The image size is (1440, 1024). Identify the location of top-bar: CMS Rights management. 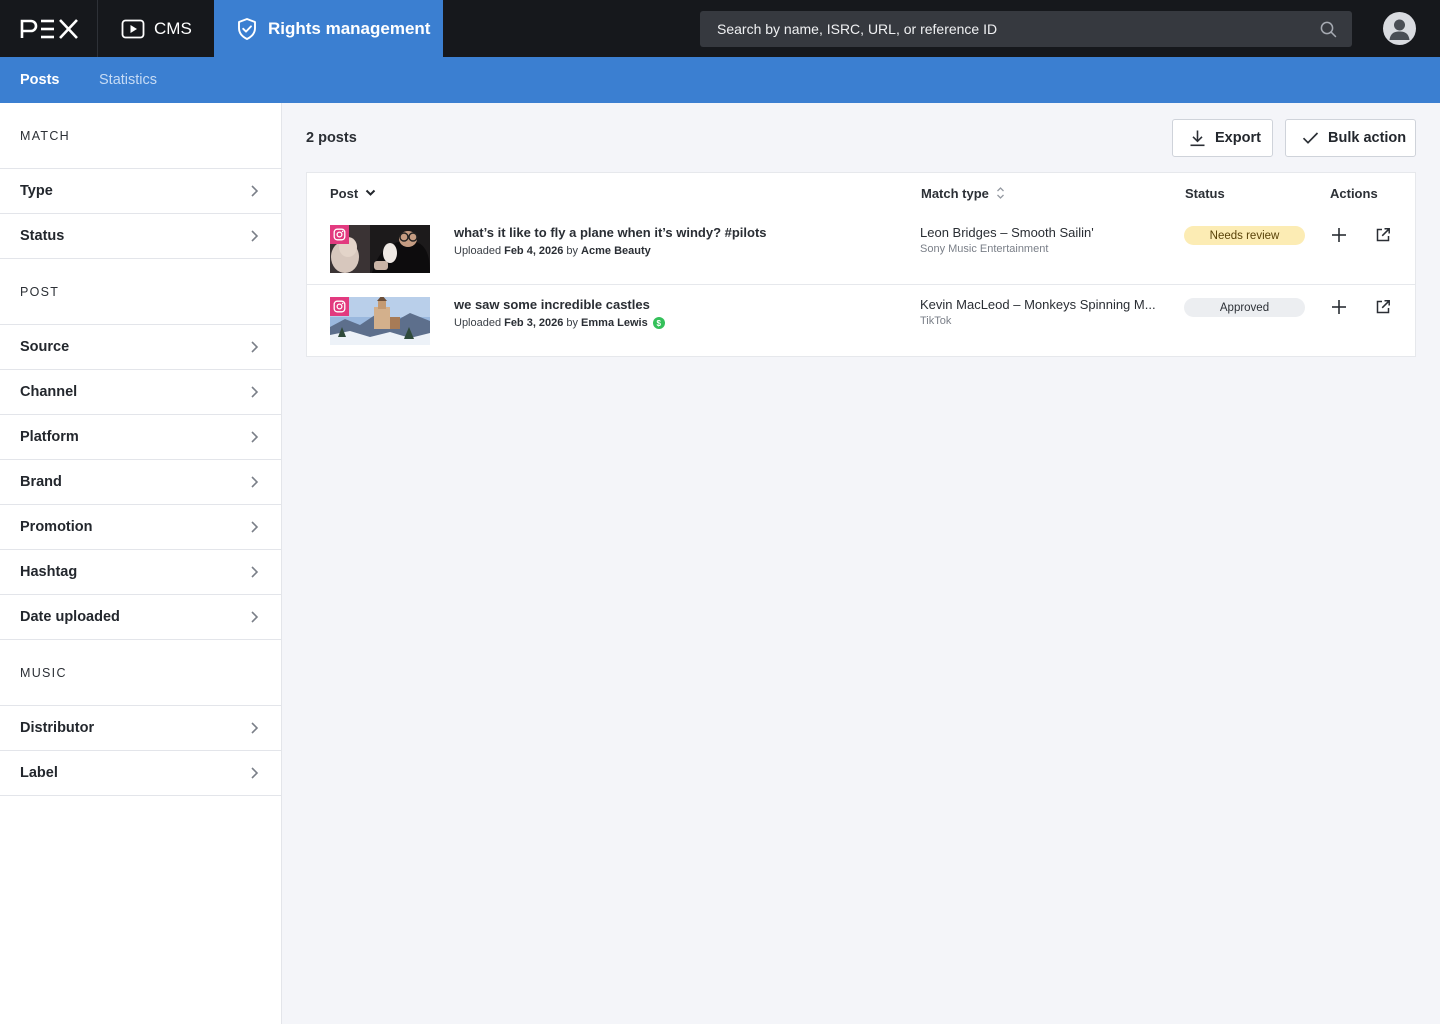
(720, 28).